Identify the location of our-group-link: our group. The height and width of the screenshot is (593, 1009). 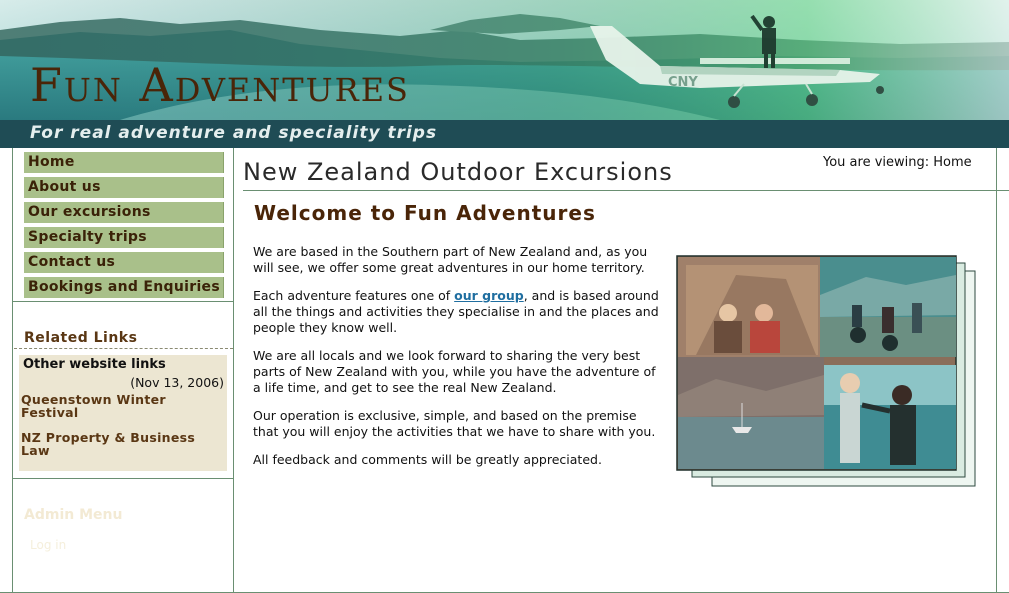
(489, 295).